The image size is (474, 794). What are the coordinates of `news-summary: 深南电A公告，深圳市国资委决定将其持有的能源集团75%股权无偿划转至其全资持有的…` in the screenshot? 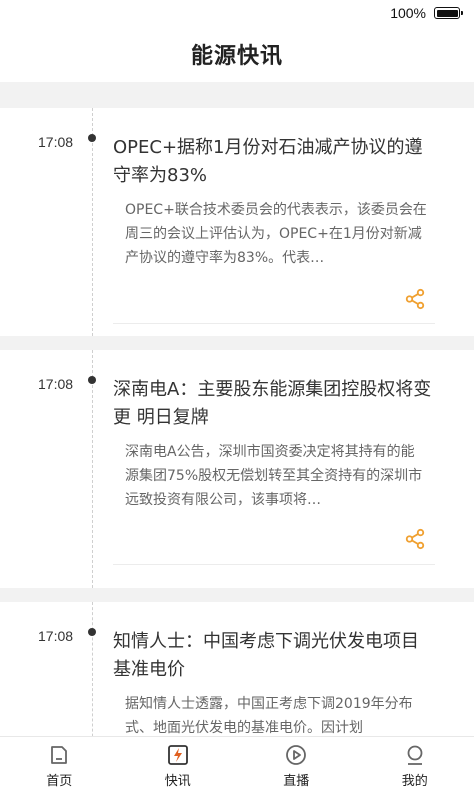 It's located at (276, 476).